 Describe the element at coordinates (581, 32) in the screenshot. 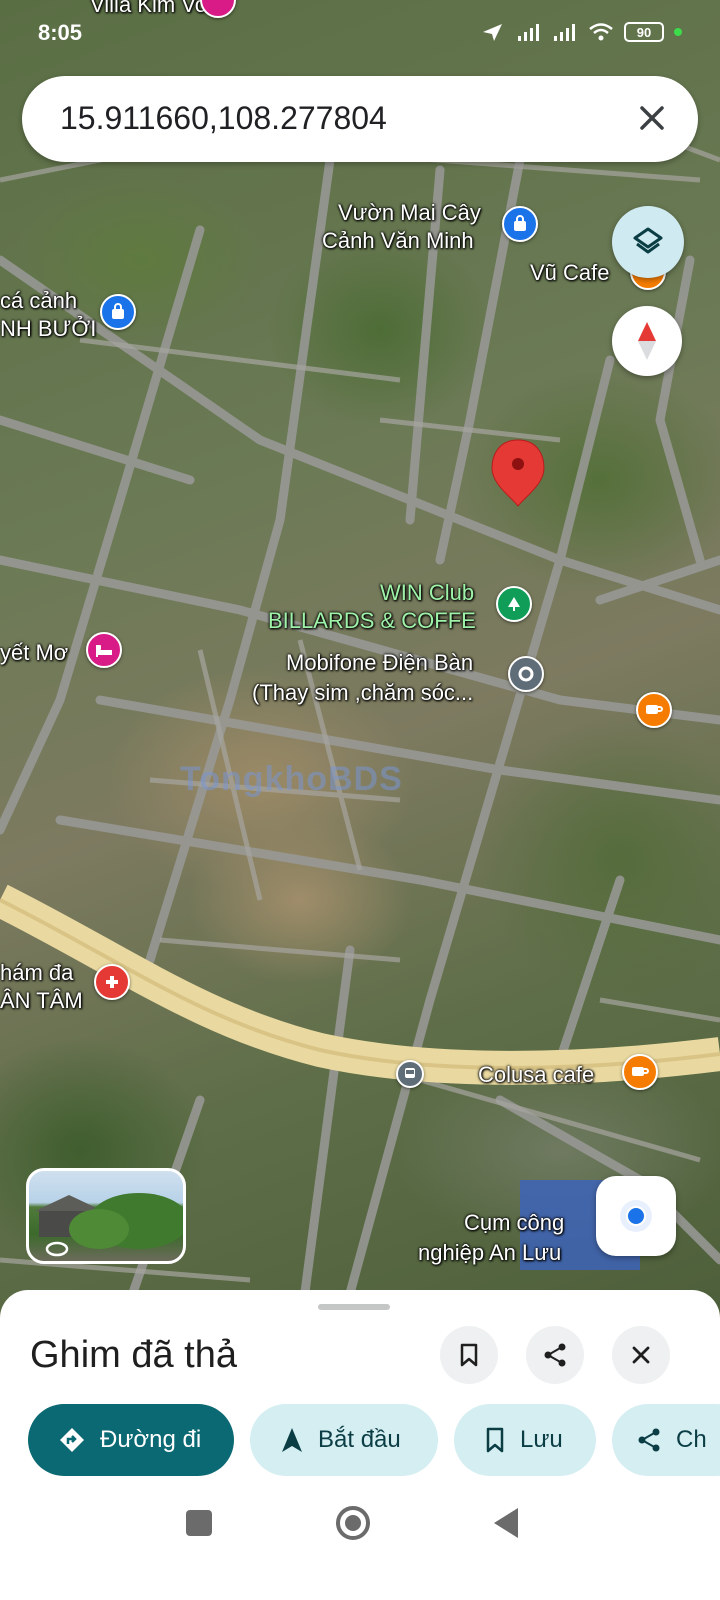

I see `status-icons: 90` at that location.